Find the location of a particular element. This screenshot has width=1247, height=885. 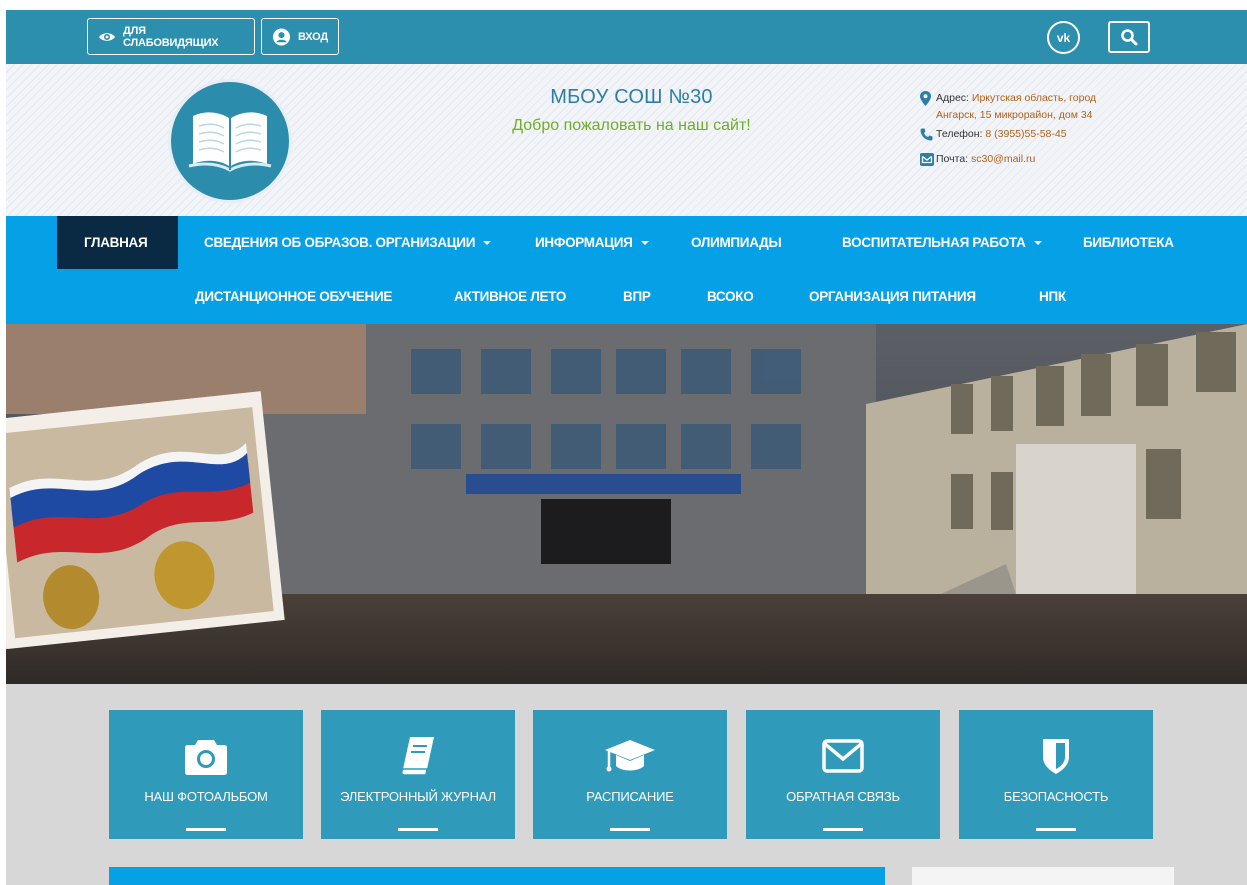

nav-item-information: ИНФОРМАЦИЯ is located at coordinates (592, 242).